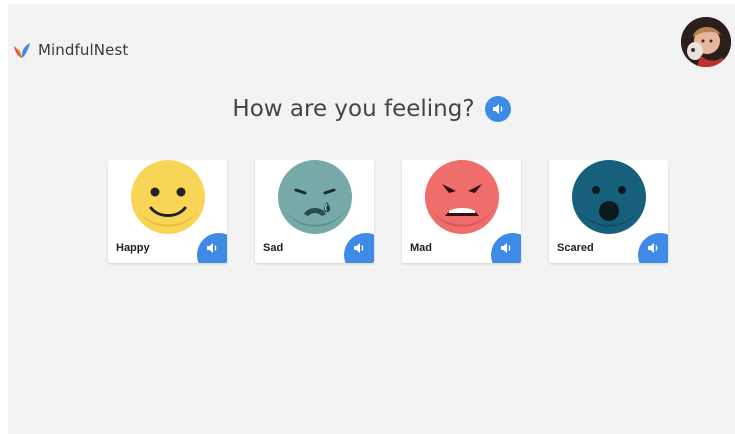 The width and height of the screenshot is (735, 434). I want to click on mad-speaker-button, so click(506, 248).